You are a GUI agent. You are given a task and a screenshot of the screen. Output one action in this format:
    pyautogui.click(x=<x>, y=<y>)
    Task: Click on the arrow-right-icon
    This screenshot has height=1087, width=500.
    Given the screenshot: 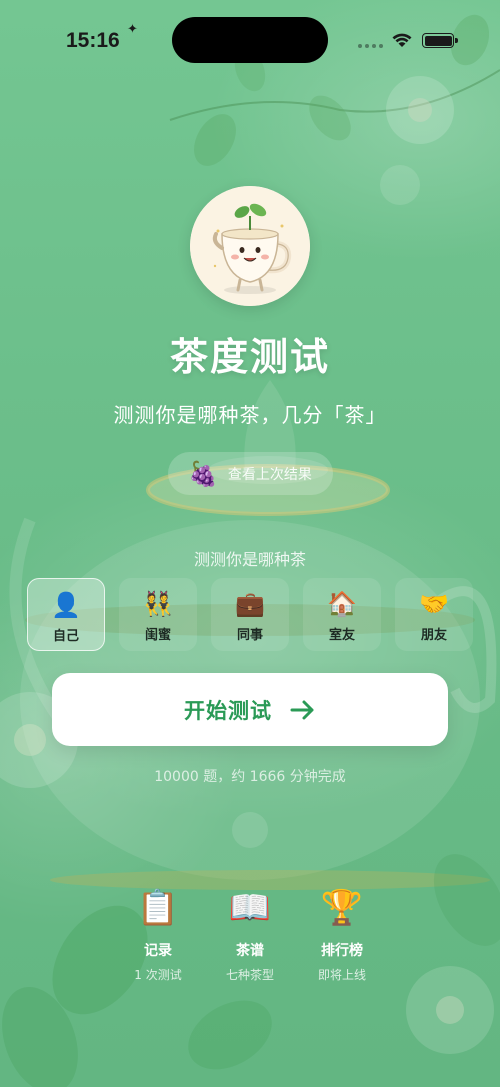 What is the action you would take?
    pyautogui.click(x=302, y=709)
    